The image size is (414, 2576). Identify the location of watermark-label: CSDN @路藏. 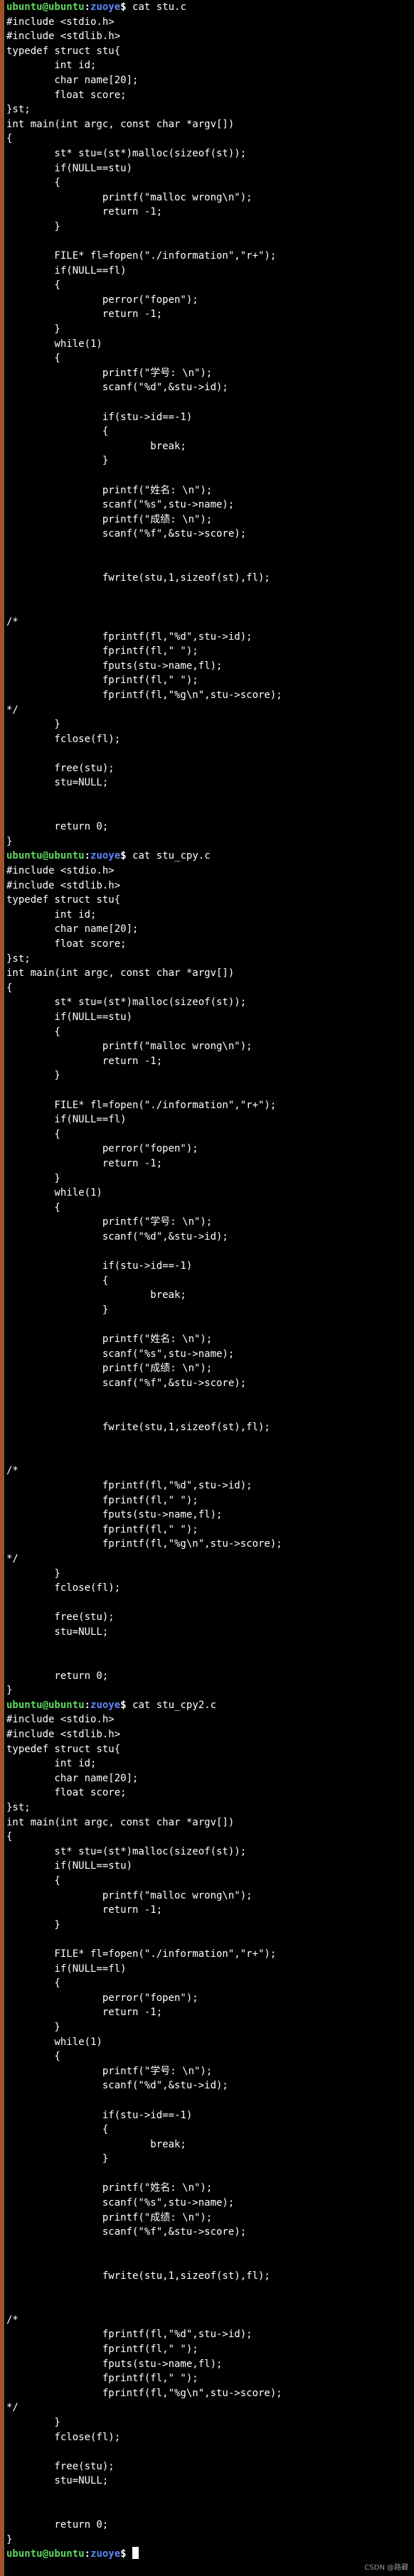
(386, 2568).